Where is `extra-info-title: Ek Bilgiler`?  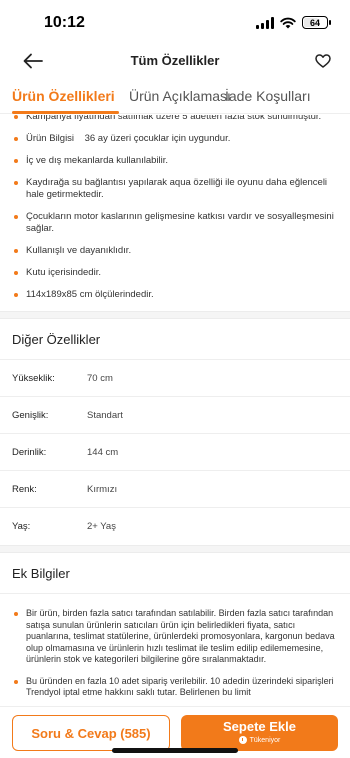 extra-info-title: Ek Bilgiler is located at coordinates (175, 573).